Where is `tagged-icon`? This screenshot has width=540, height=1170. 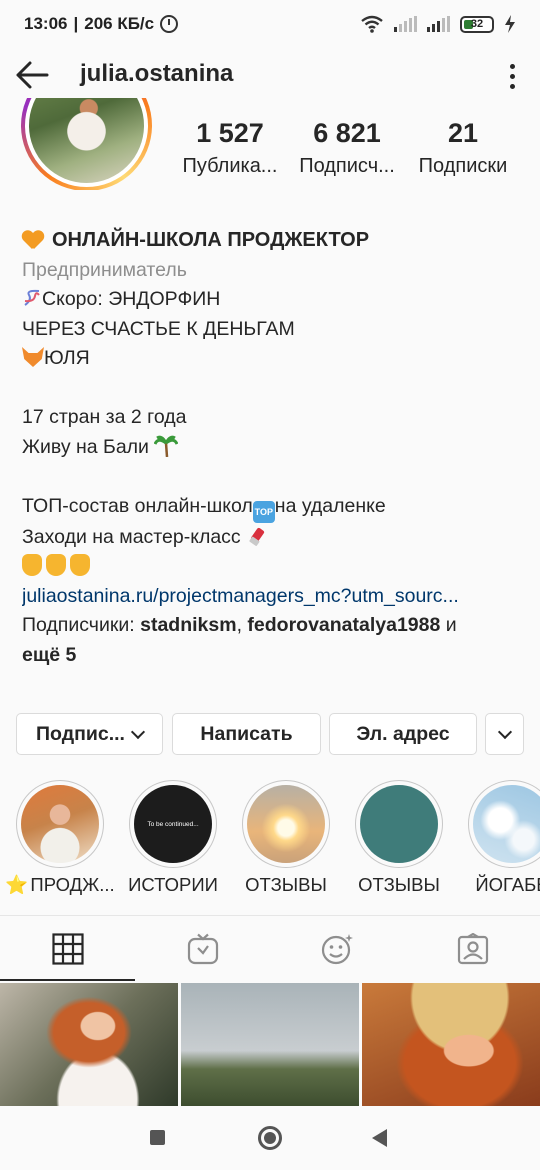
tagged-icon is located at coordinates (472, 948).